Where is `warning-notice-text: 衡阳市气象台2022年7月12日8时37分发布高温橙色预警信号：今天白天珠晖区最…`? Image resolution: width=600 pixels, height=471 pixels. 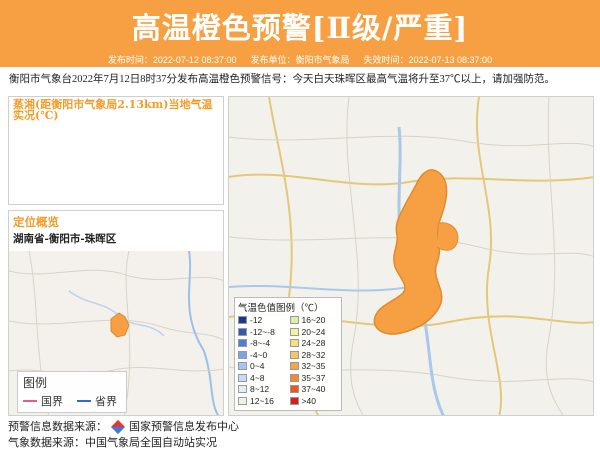
warning-notice-text: 衡阳市气象台2022年7月12日8时37分发布高温橙色预警信号：今天白天珠晖区最… is located at coordinates (282, 79).